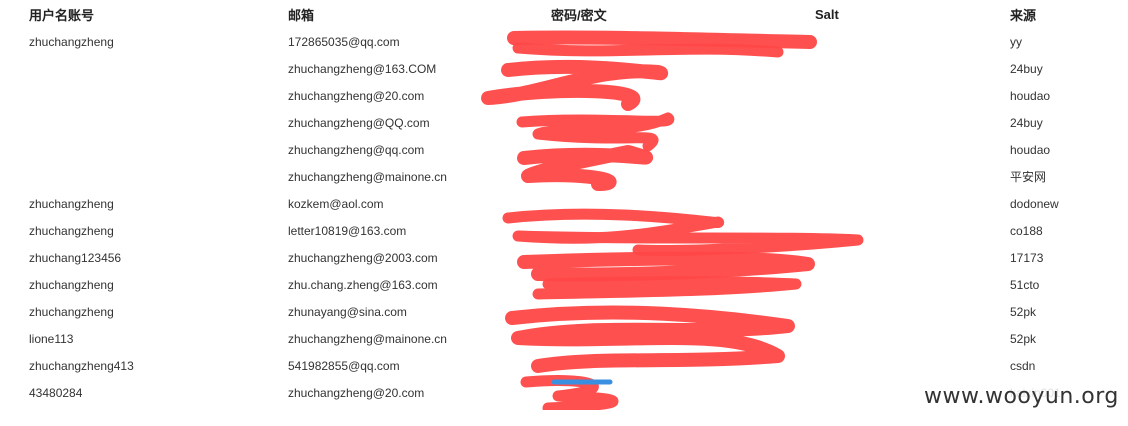 The width and height of the screenshot is (1128, 426). What do you see at coordinates (1028, 177) in the screenshot?
I see `cell-source: 平安网` at bounding box center [1028, 177].